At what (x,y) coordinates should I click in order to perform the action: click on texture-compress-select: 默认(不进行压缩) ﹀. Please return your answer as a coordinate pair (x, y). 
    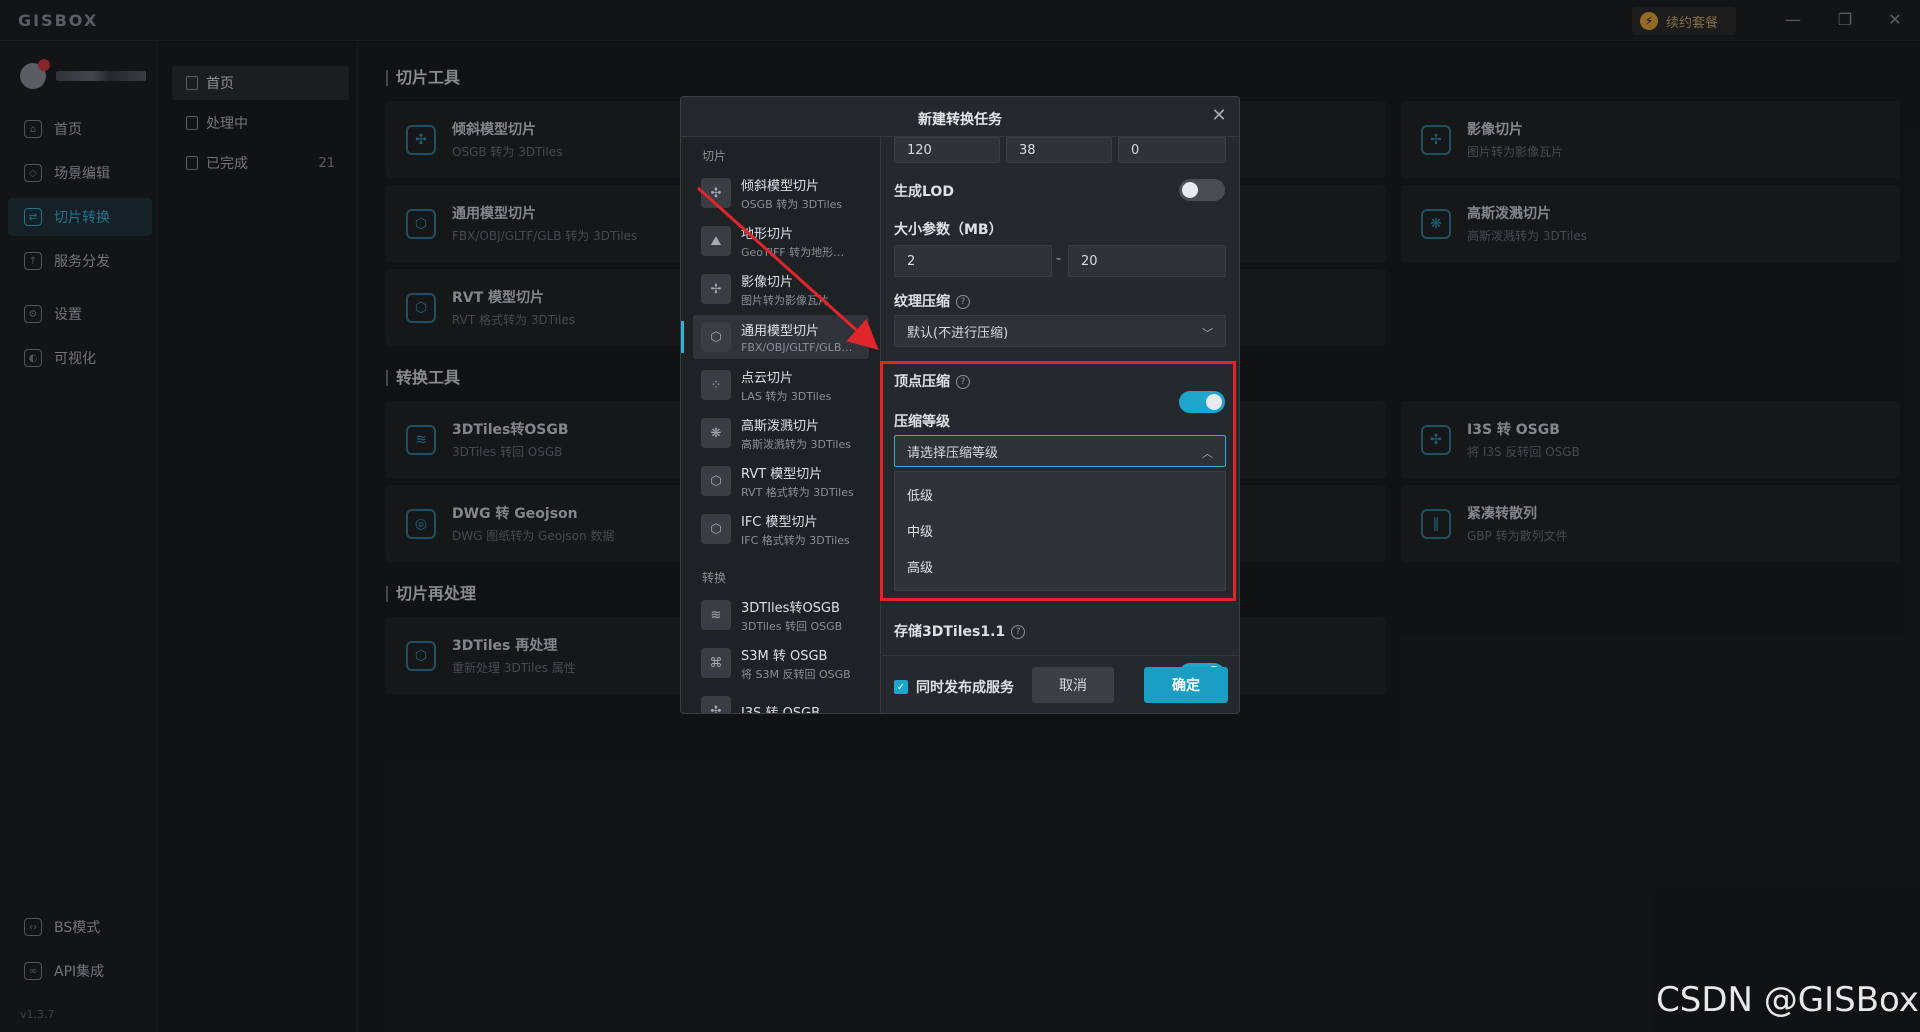
    Looking at the image, I should click on (1060, 331).